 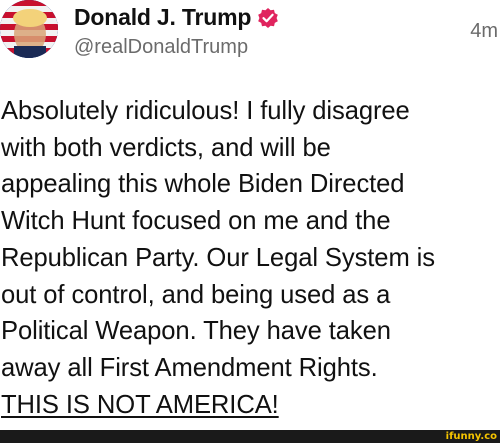 I want to click on post-body-line: Political Weapon. They have taken, so click(x=196, y=331).